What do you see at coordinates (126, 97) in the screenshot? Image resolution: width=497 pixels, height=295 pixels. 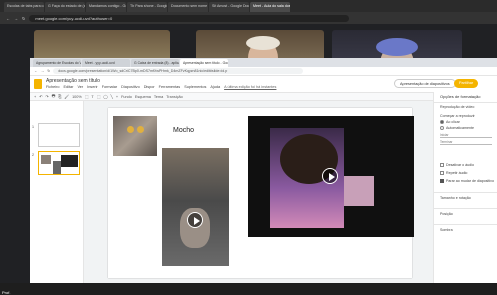 I see `background-button: Fundo` at bounding box center [126, 97].